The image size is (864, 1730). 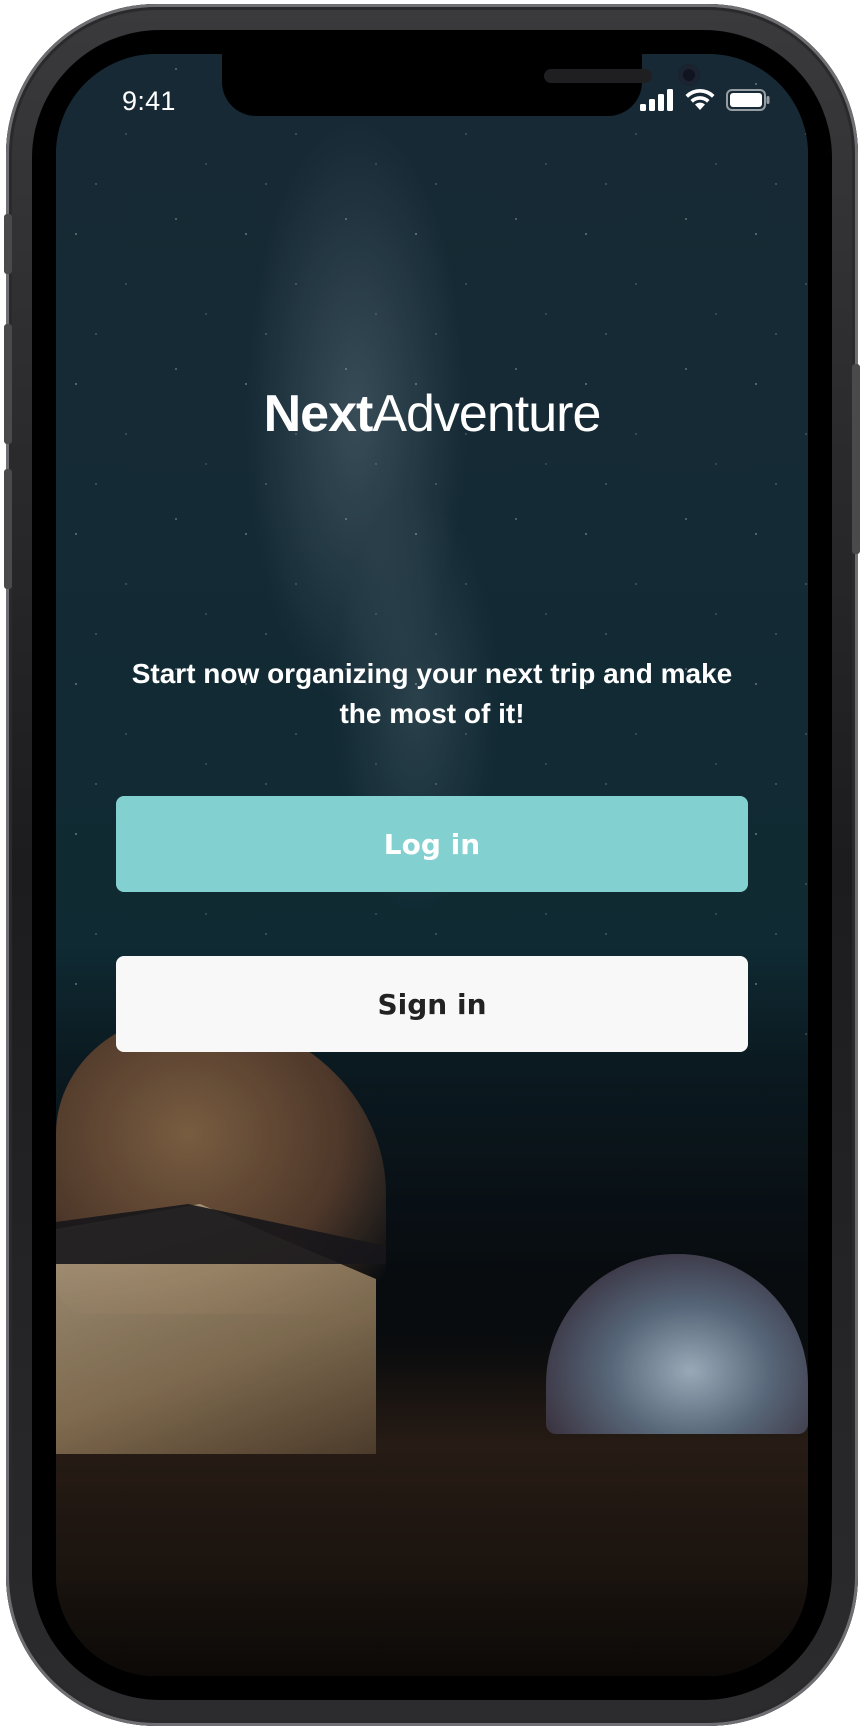 What do you see at coordinates (432, 844) in the screenshot?
I see `login-button: Log in` at bounding box center [432, 844].